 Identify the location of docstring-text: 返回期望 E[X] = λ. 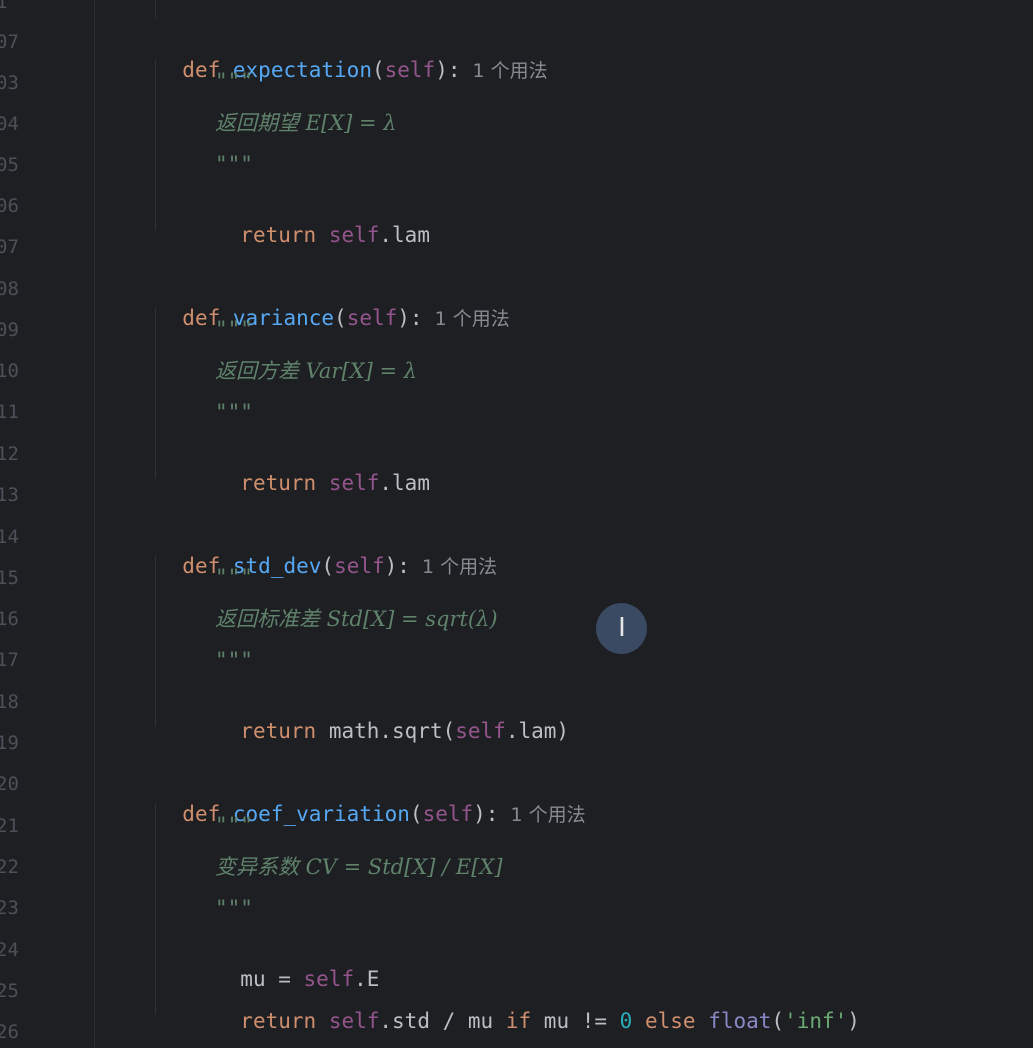
(306, 123).